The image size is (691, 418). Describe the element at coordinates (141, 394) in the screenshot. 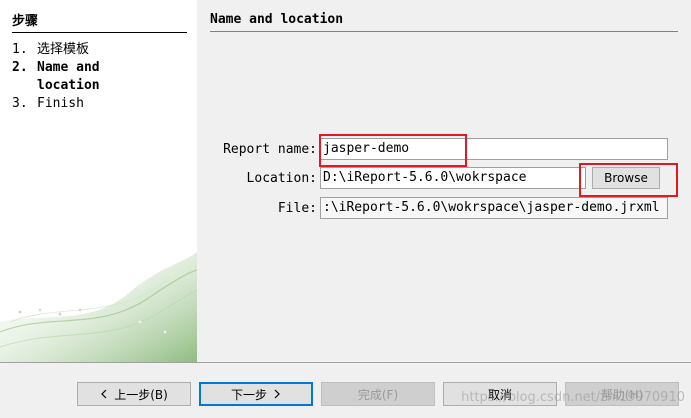

I see `back-button-label: 上一步(B)` at that location.